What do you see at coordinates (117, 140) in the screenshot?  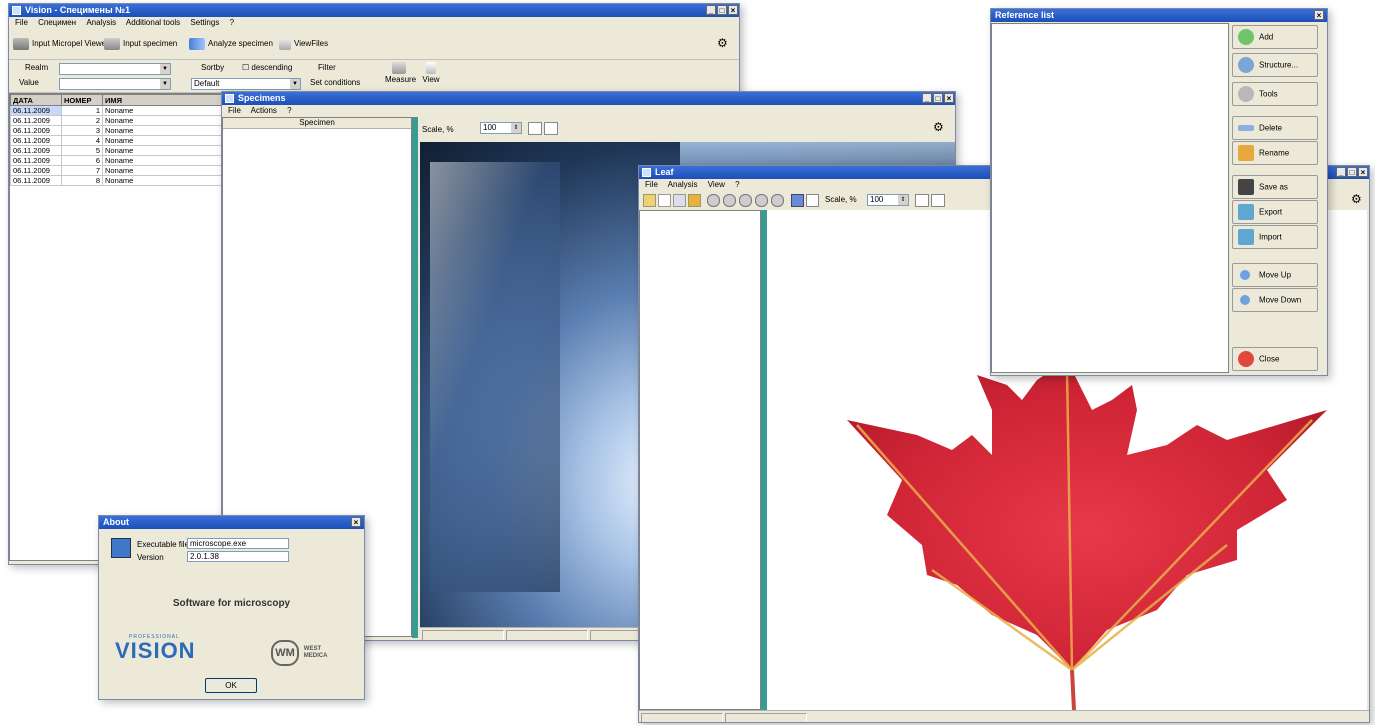 I see `table-row: 06.11.2009 4 Noname` at bounding box center [117, 140].